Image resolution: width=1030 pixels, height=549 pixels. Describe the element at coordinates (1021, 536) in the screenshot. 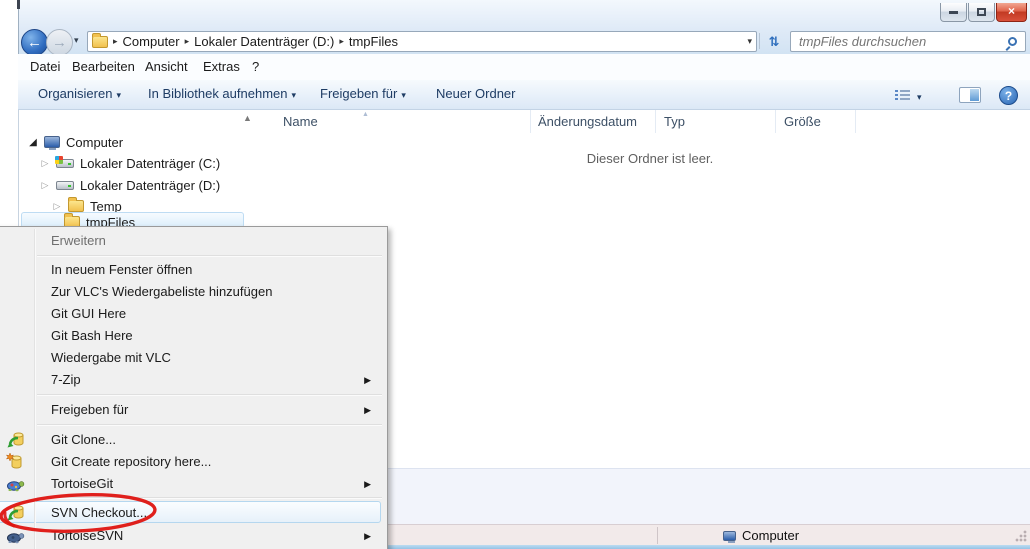

I see `resize-grip` at that location.